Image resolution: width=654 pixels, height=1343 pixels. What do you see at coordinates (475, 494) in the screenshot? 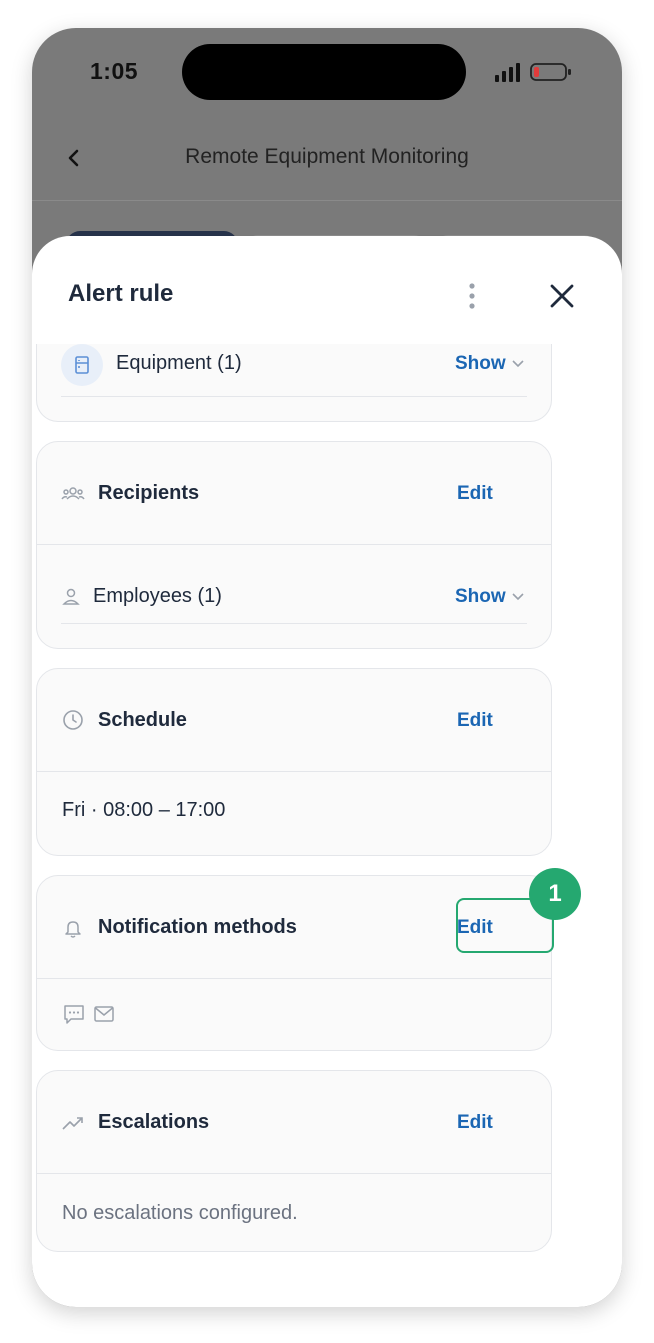
I see `recipients-edit-button: Edit` at bounding box center [475, 494].